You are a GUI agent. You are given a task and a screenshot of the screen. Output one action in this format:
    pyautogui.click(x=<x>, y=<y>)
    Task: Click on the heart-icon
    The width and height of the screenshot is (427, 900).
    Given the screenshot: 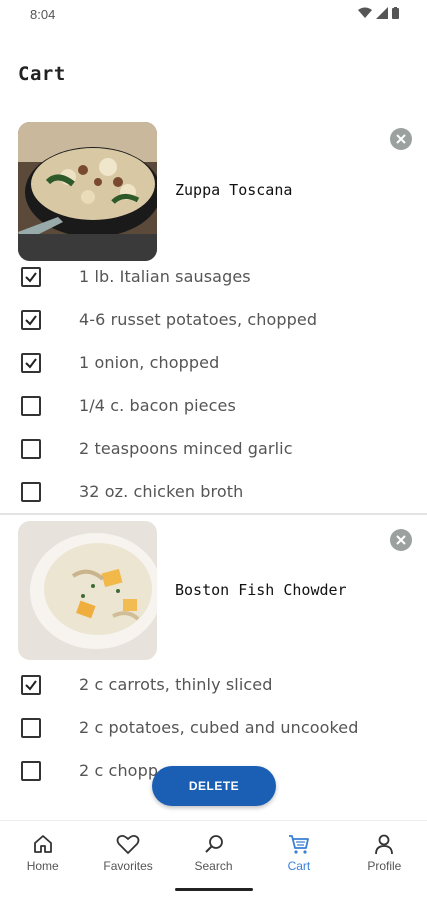 What is the action you would take?
    pyautogui.click(x=128, y=844)
    